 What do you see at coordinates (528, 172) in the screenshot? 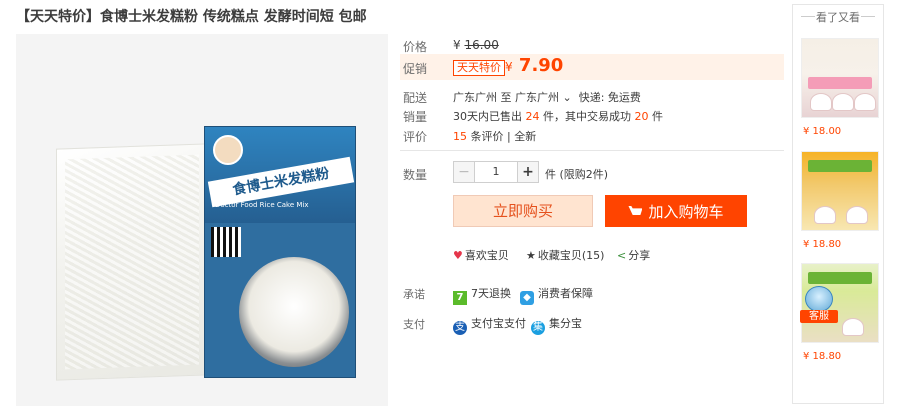
I see `quantity-increase-button: +` at bounding box center [528, 172].